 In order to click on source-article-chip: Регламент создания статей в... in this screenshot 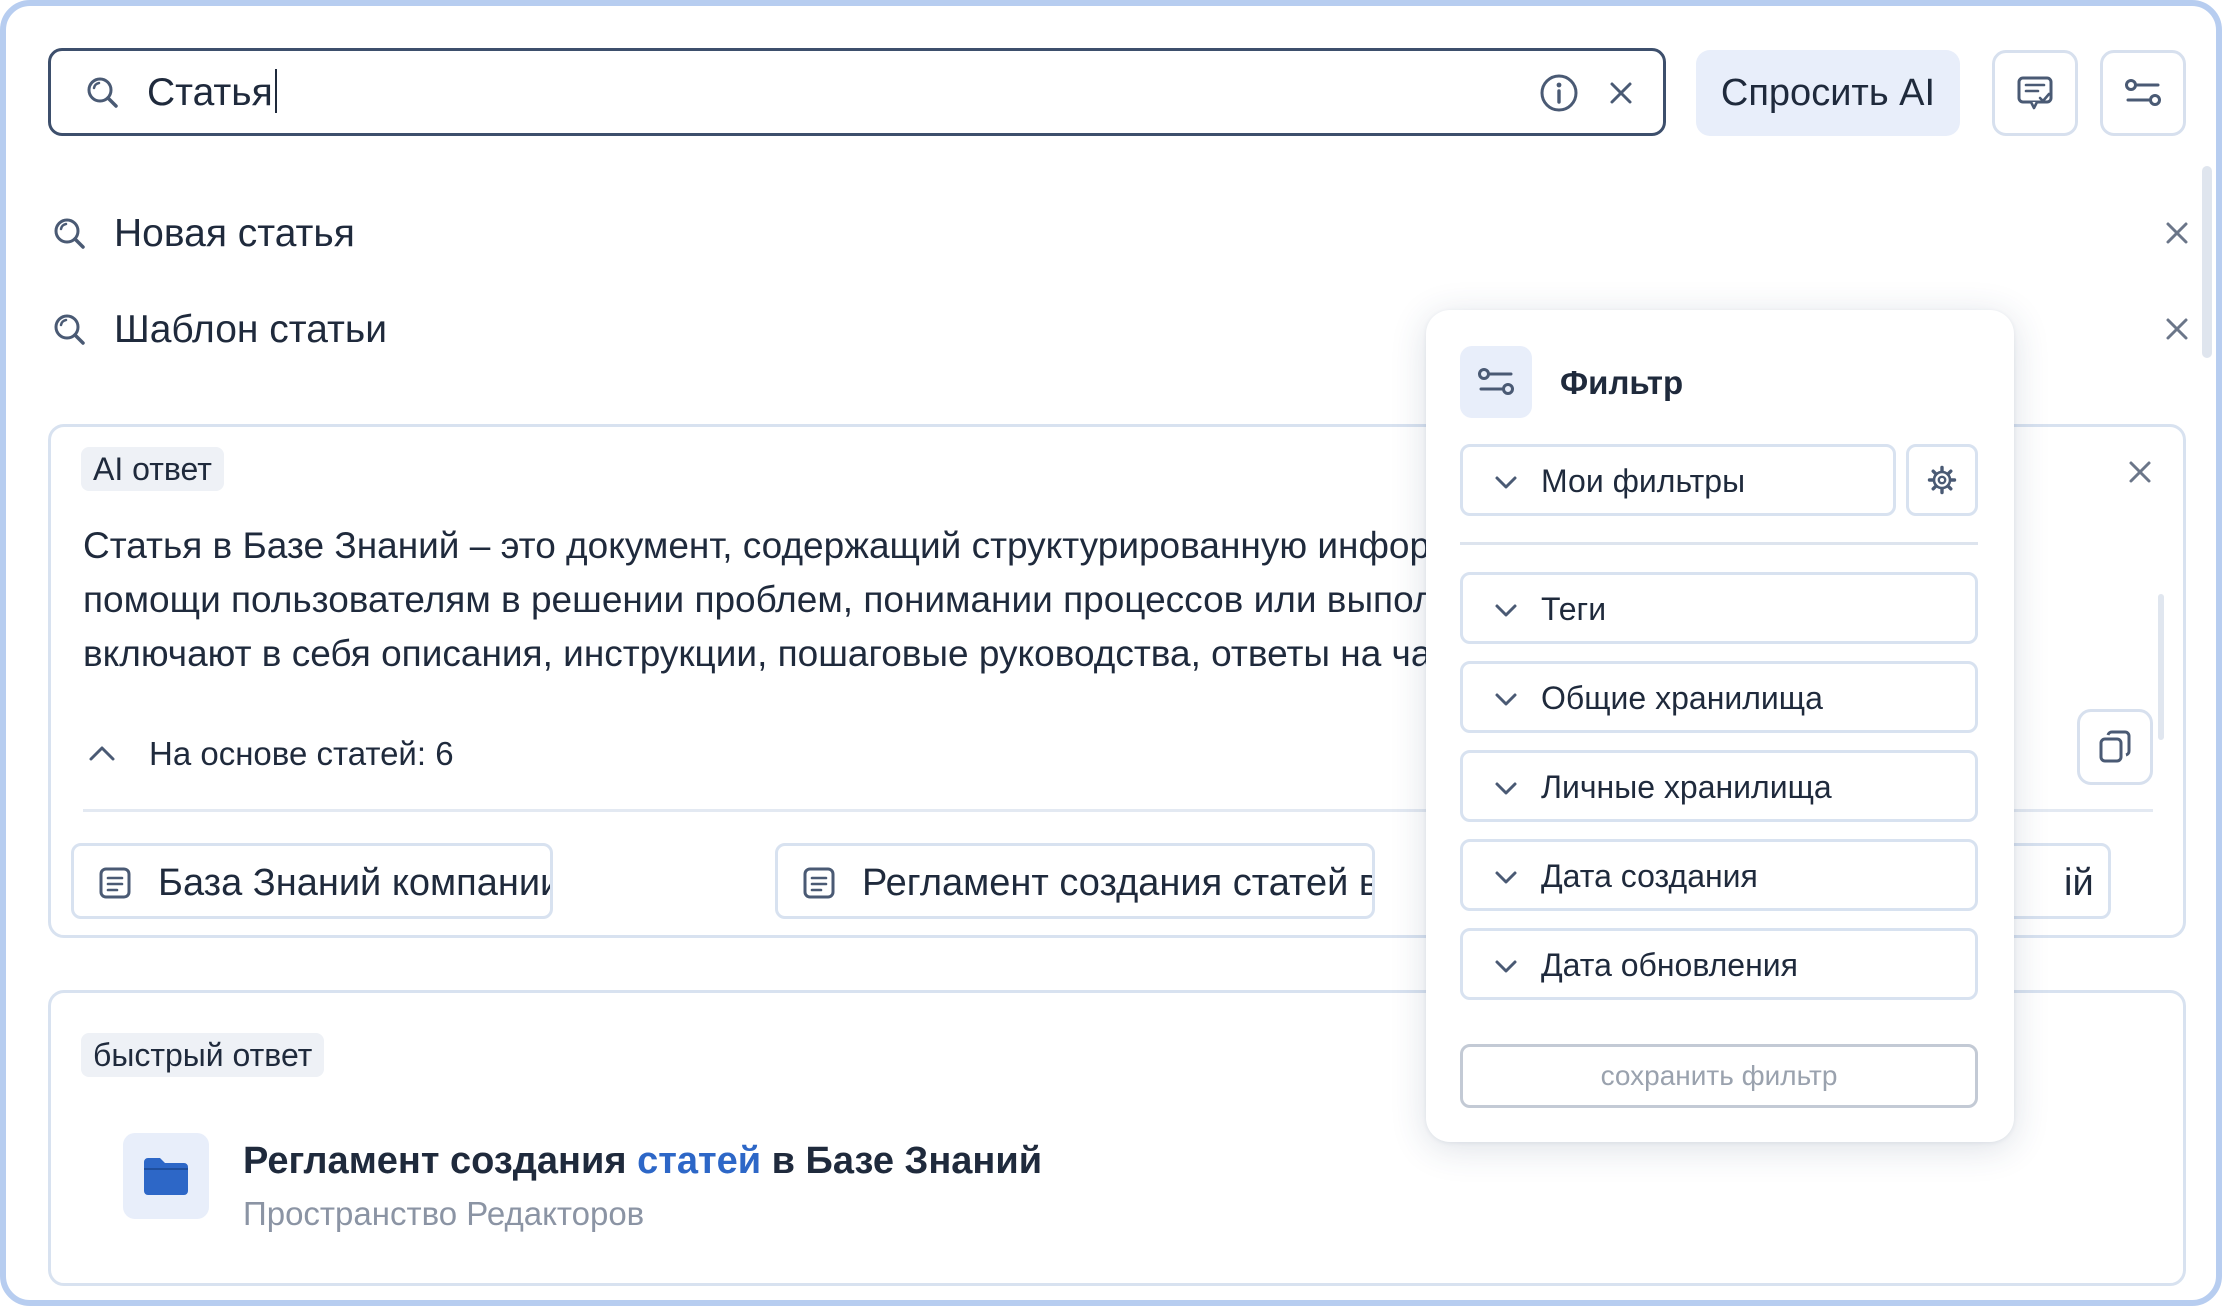, I will do `click(1075, 881)`.